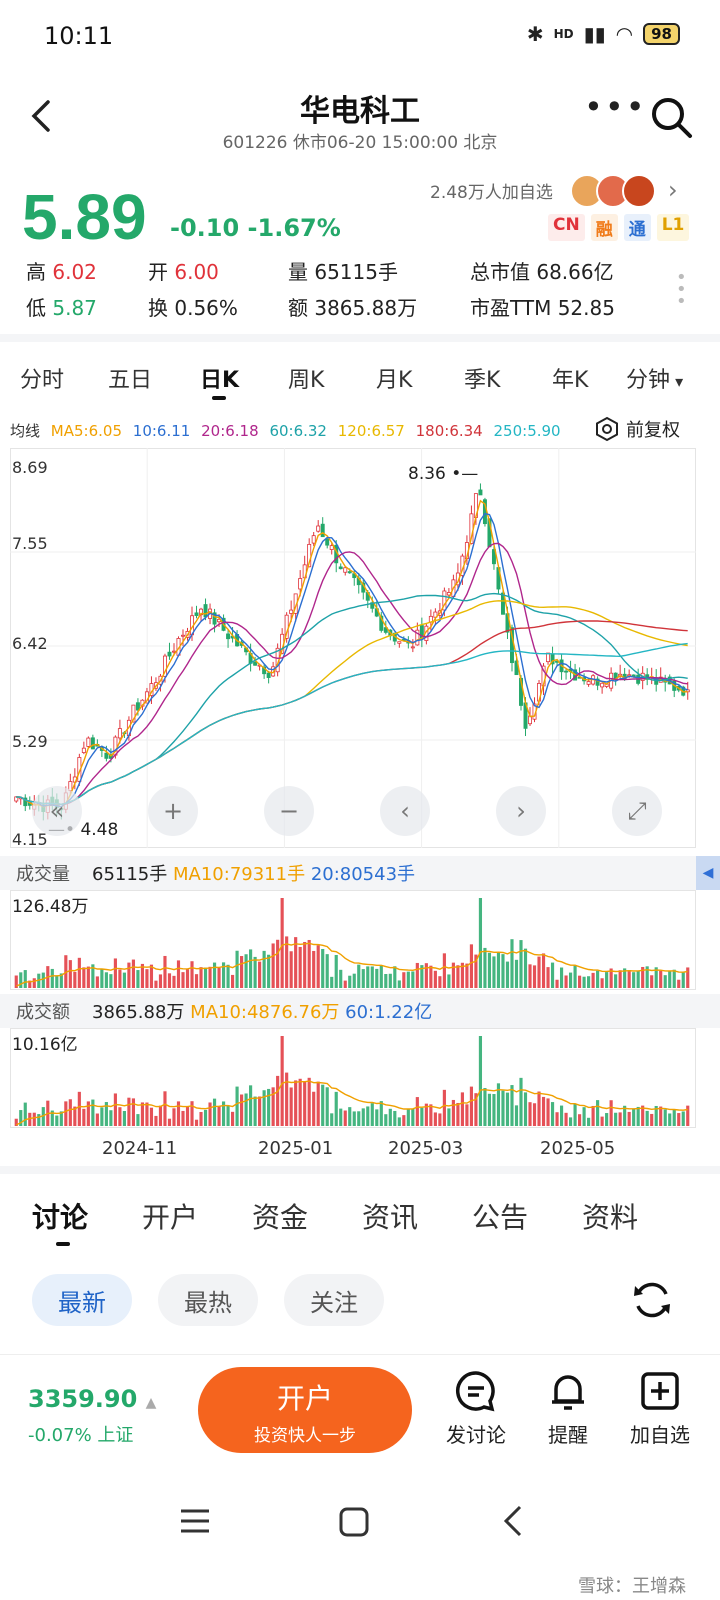 This screenshot has width=720, height=1600. I want to click on ma120: 120:6.57, so click(371, 431).